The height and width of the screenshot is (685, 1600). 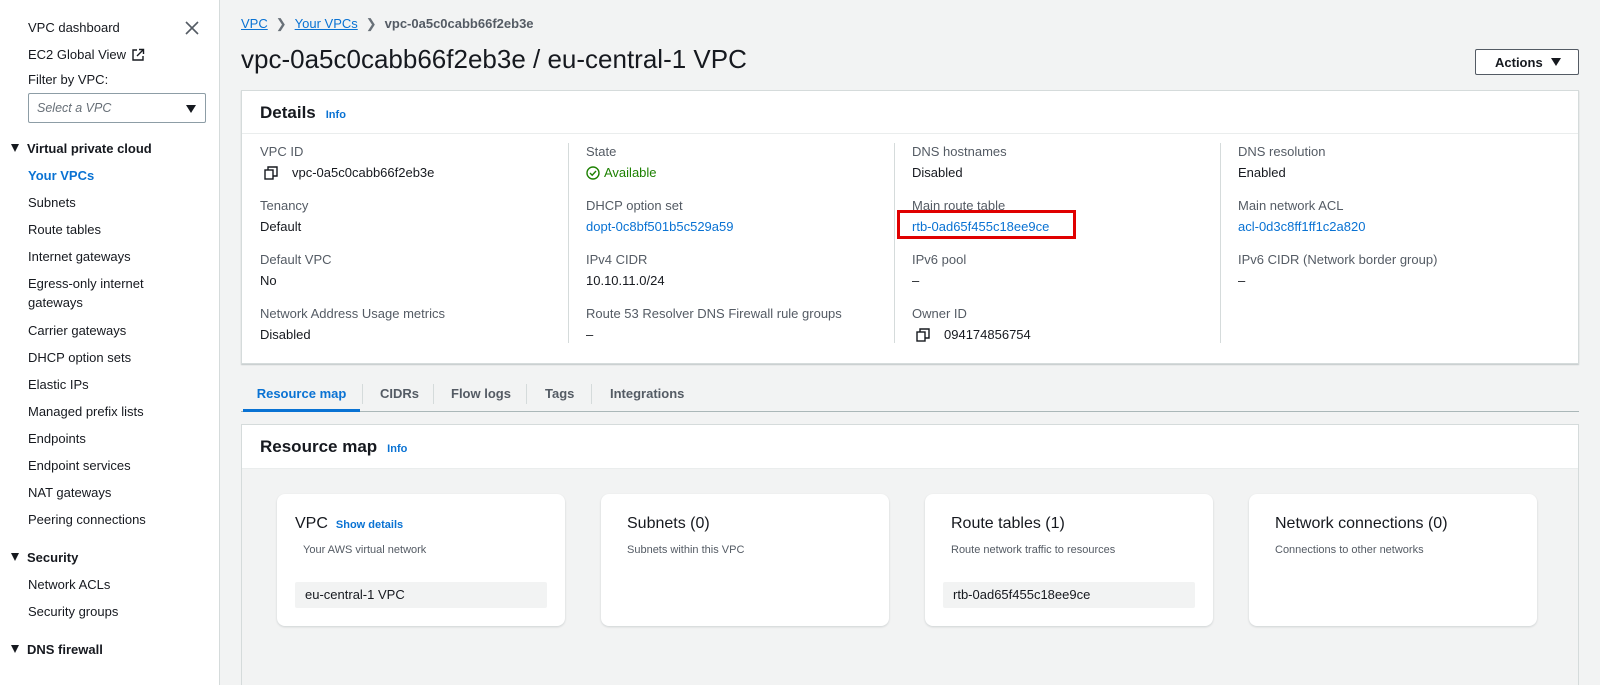 What do you see at coordinates (68, 79) in the screenshot?
I see `filter-by-vpc-label: Filter by VPC:` at bounding box center [68, 79].